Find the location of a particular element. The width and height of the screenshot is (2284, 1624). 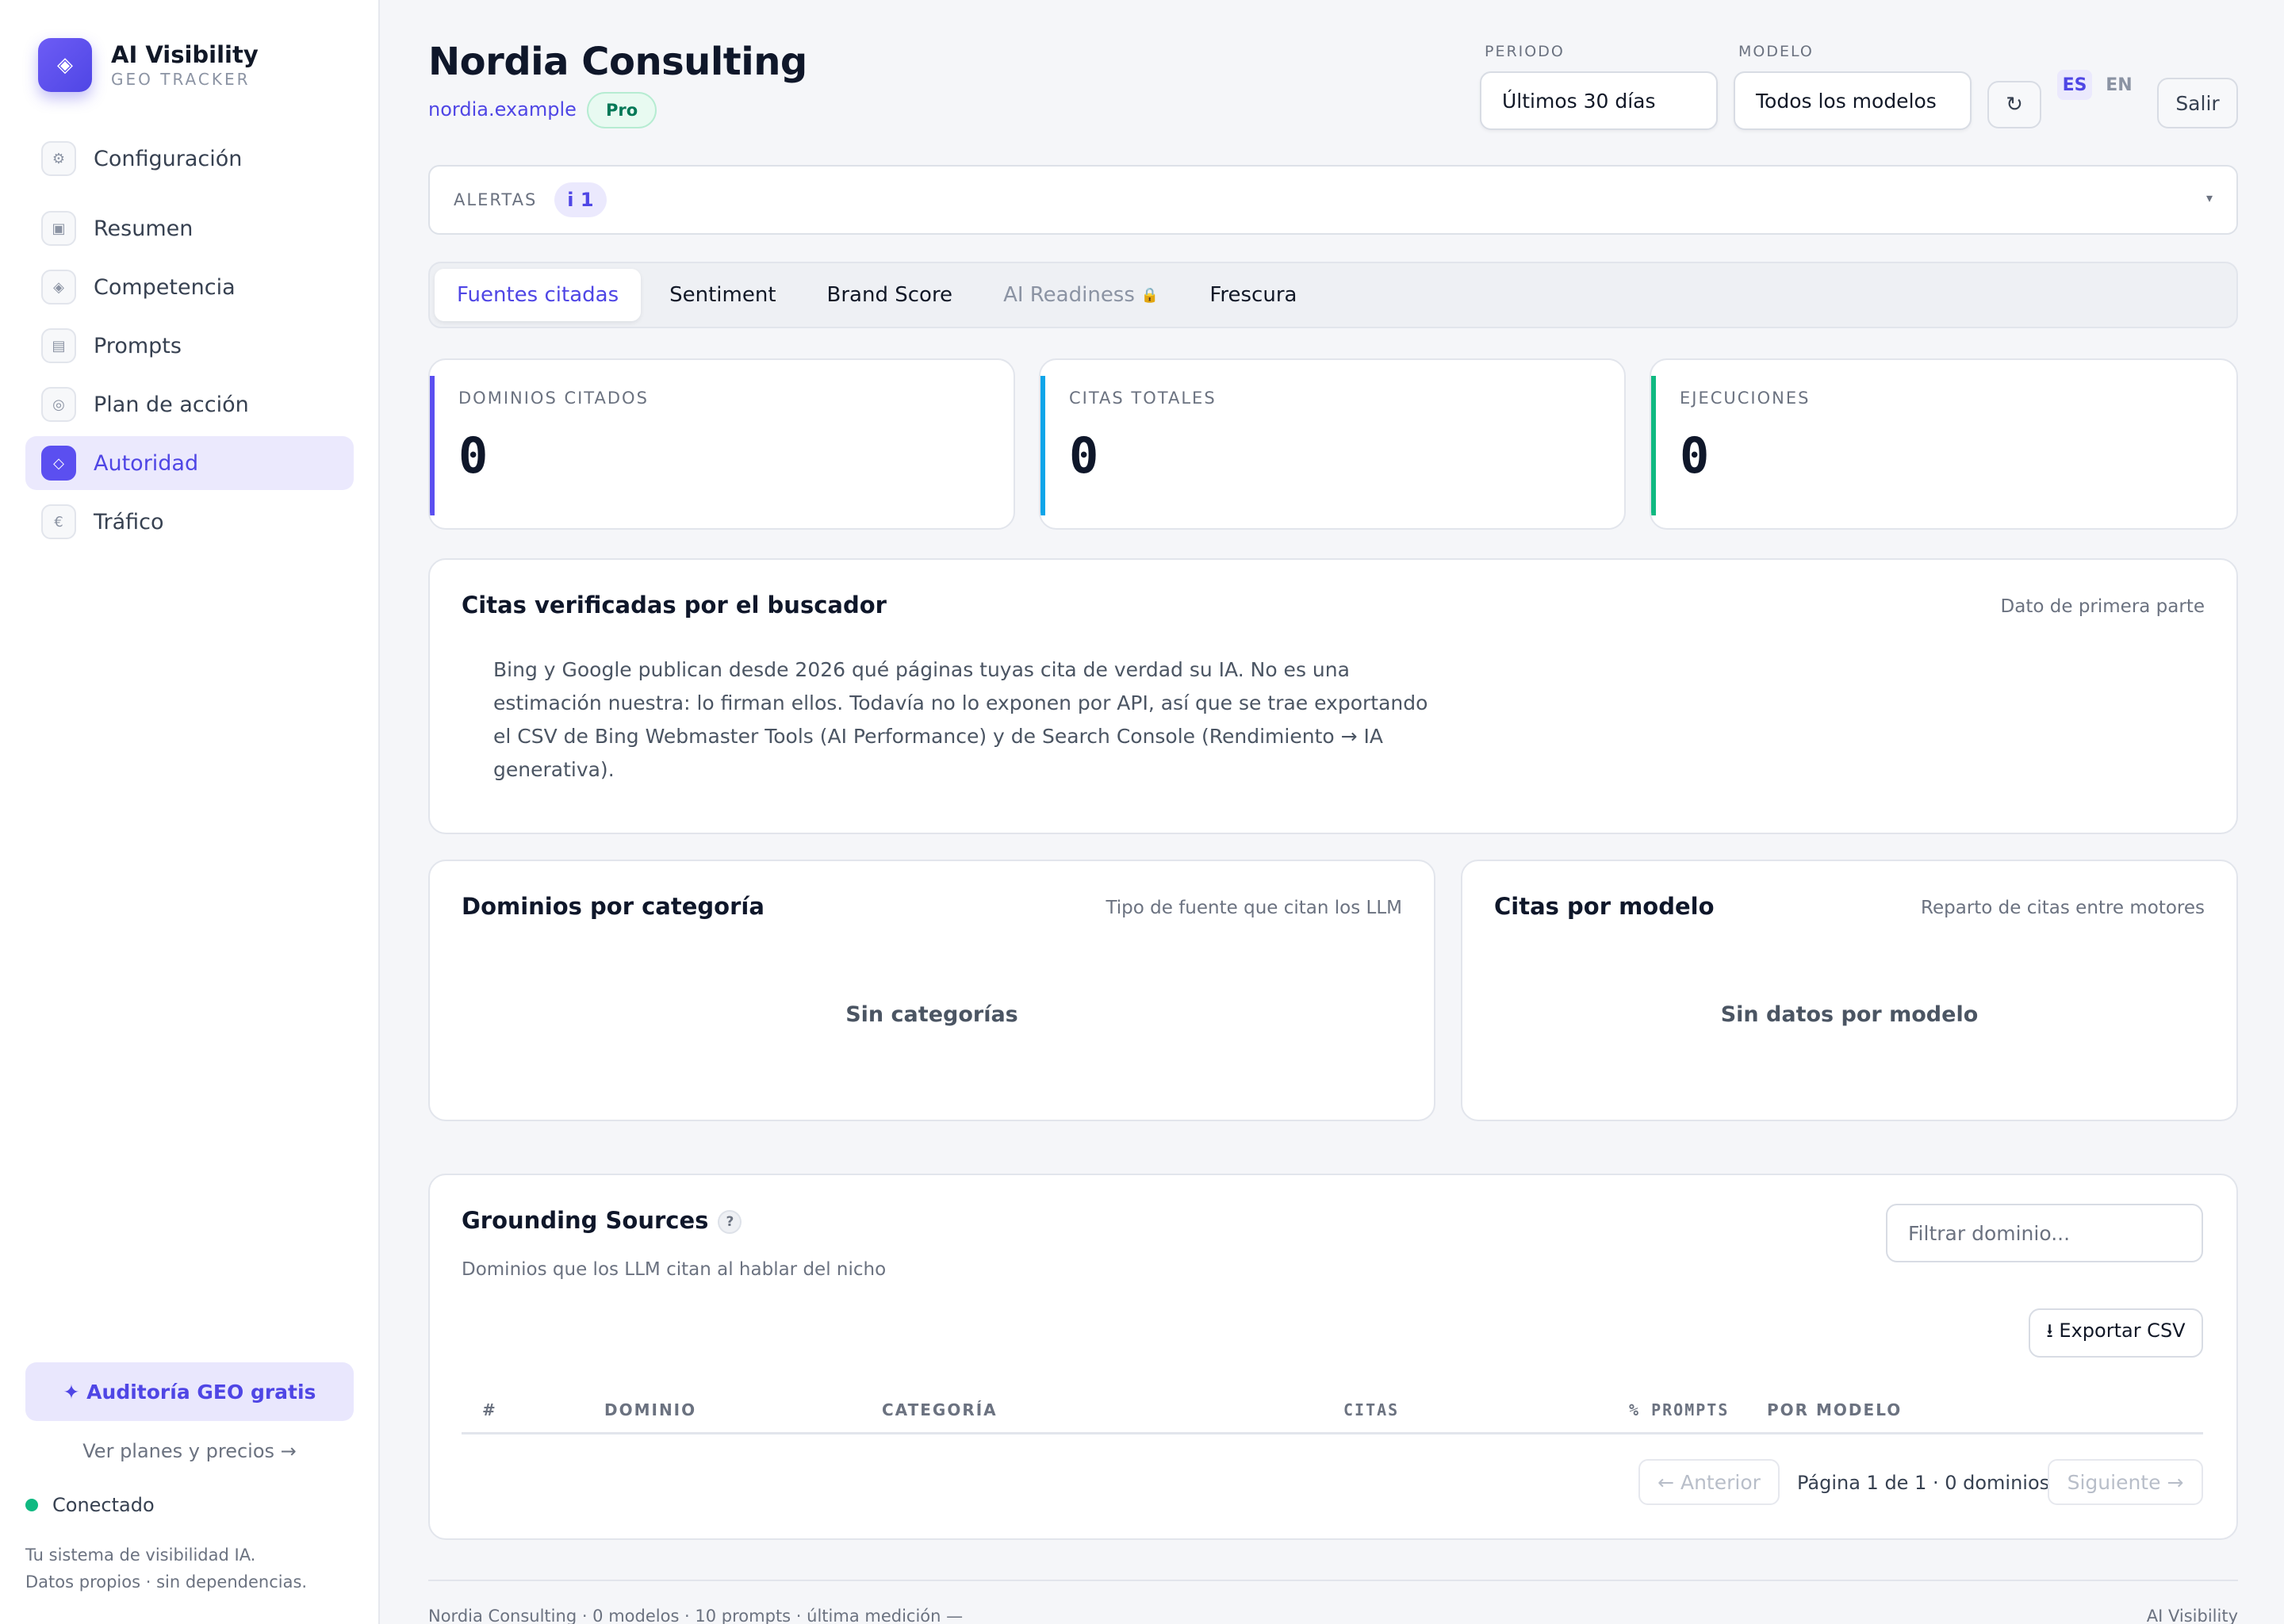

period-label: PERIODO is located at coordinates (1525, 52).